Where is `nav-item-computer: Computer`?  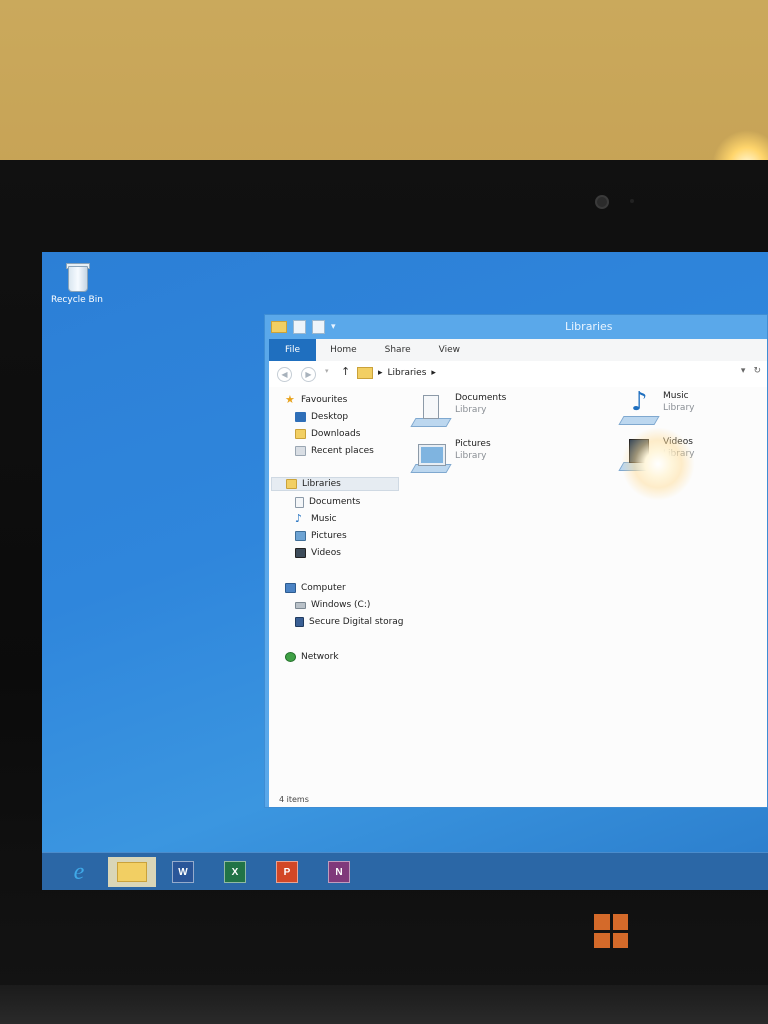 nav-item-computer: Computer is located at coordinates (315, 588).